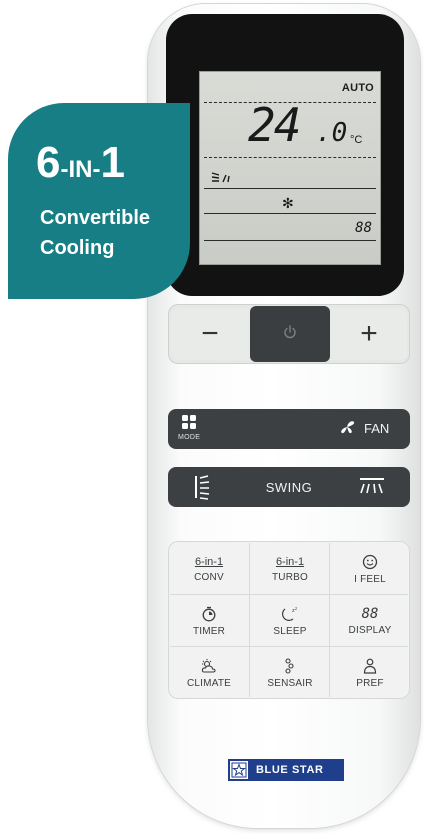 This screenshot has height=834, width=424. What do you see at coordinates (369, 334) in the screenshot?
I see `temp-up-button: +` at bounding box center [369, 334].